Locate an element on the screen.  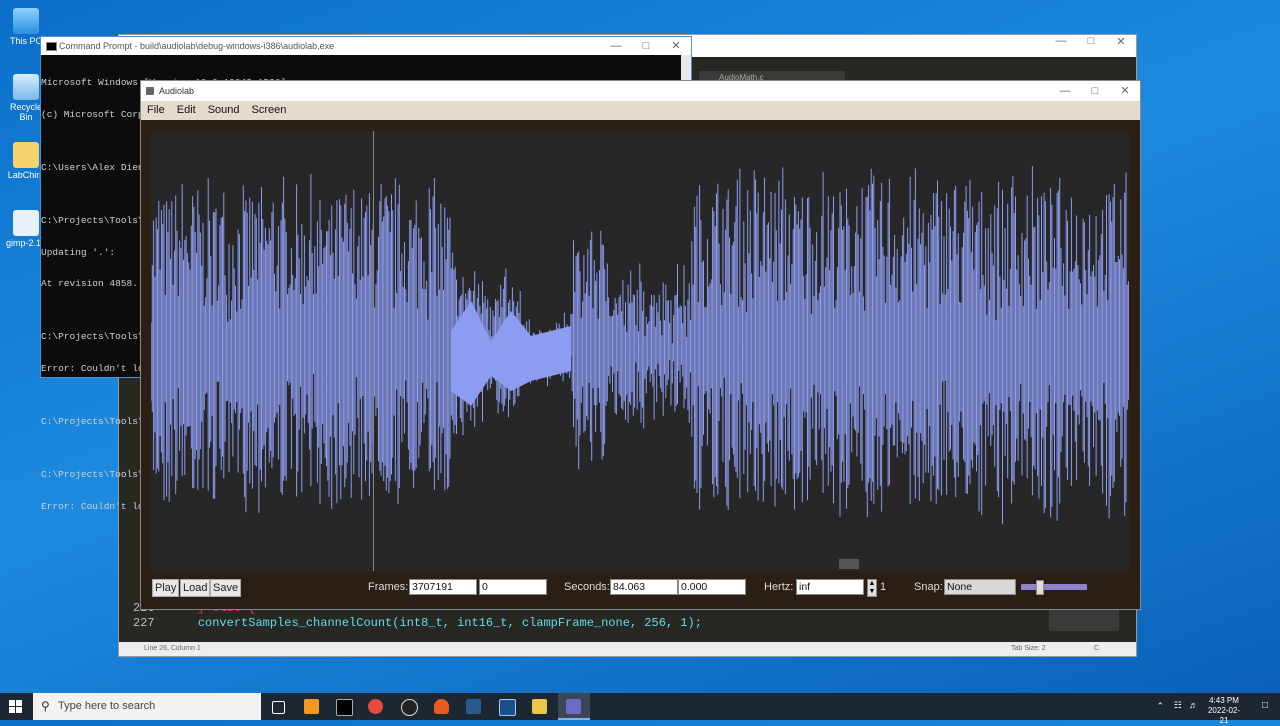
menu-edit: Edit is located at coordinates (186, 110).